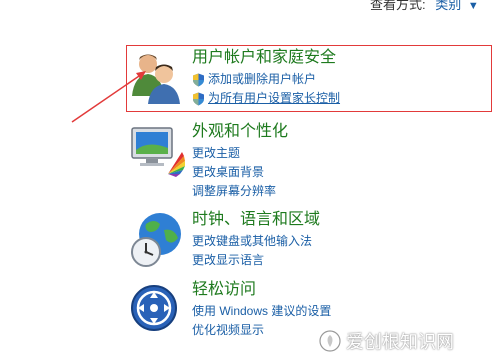 This screenshot has width=500, height=360. Describe the element at coordinates (234, 191) in the screenshot. I see `link-label: 调整屏幕分辨率` at that location.